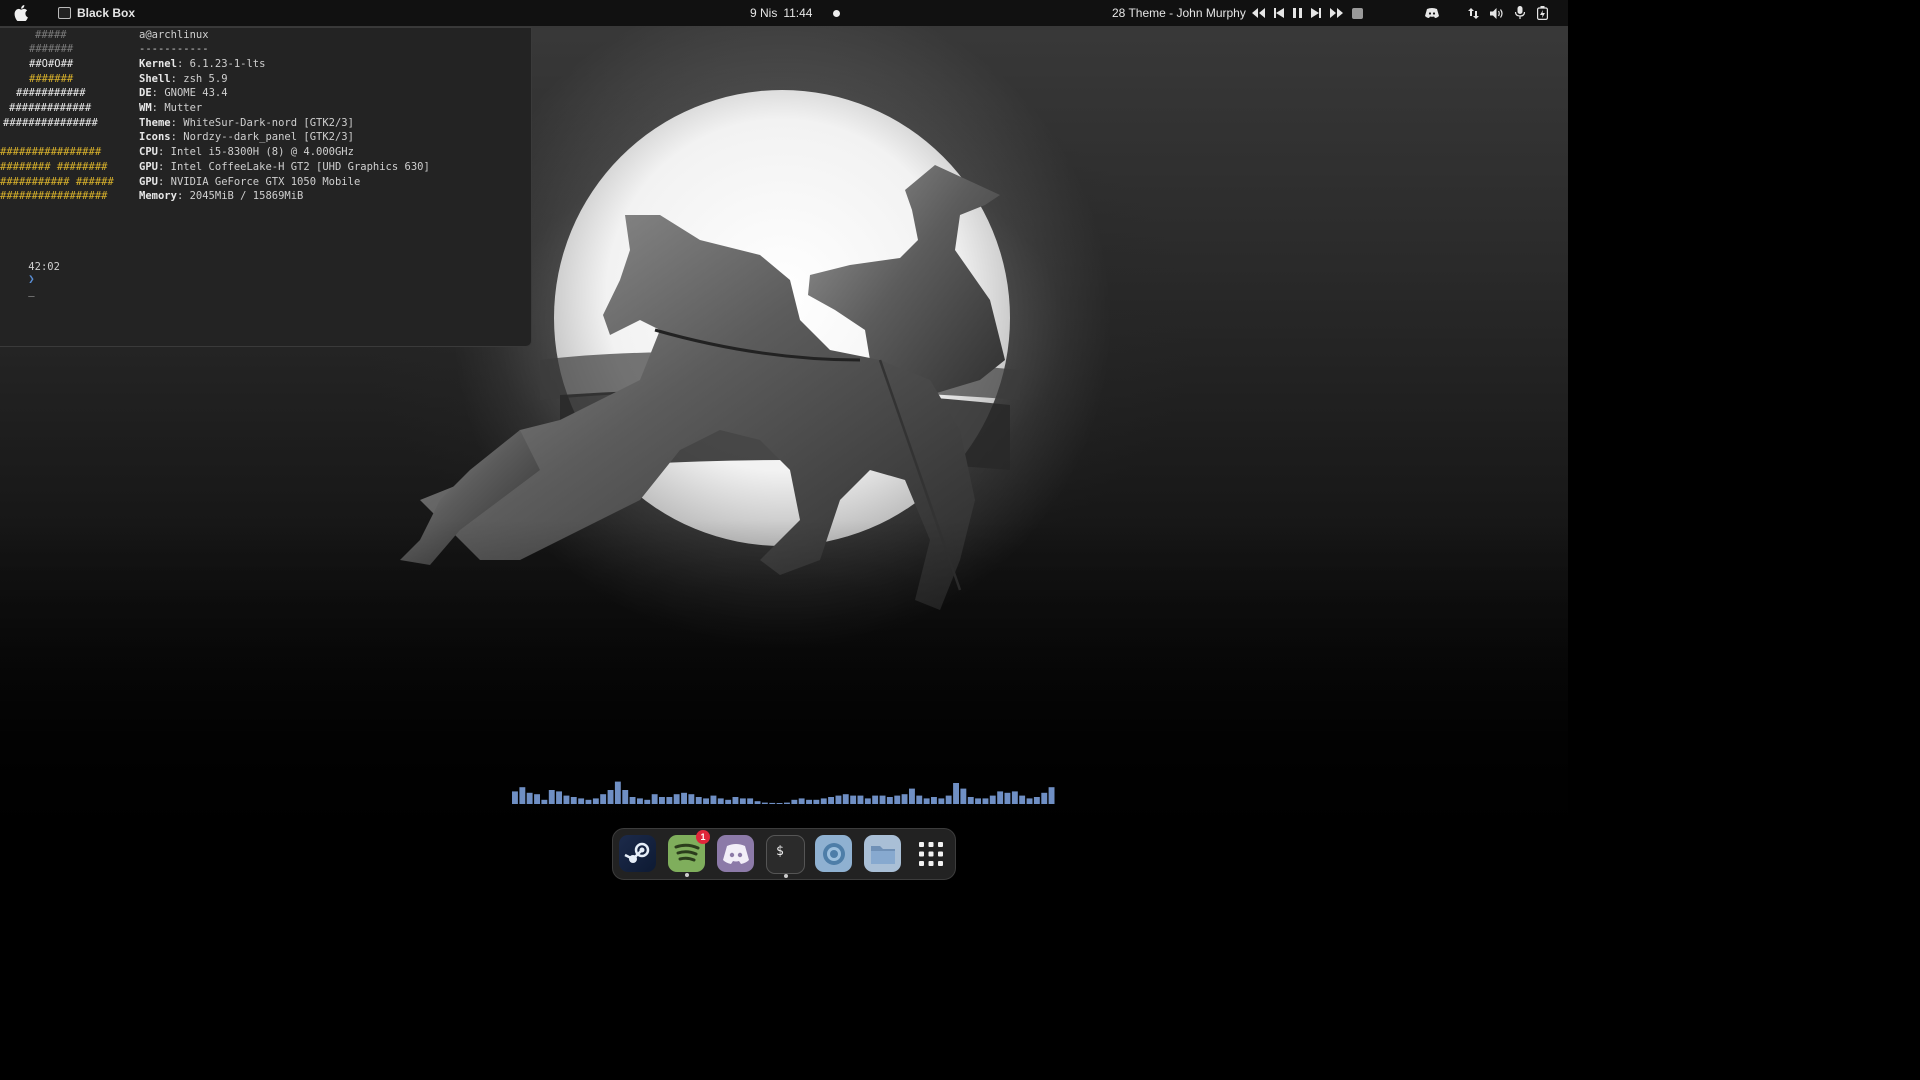  I want to click on info-key: DE, so click(145, 93).